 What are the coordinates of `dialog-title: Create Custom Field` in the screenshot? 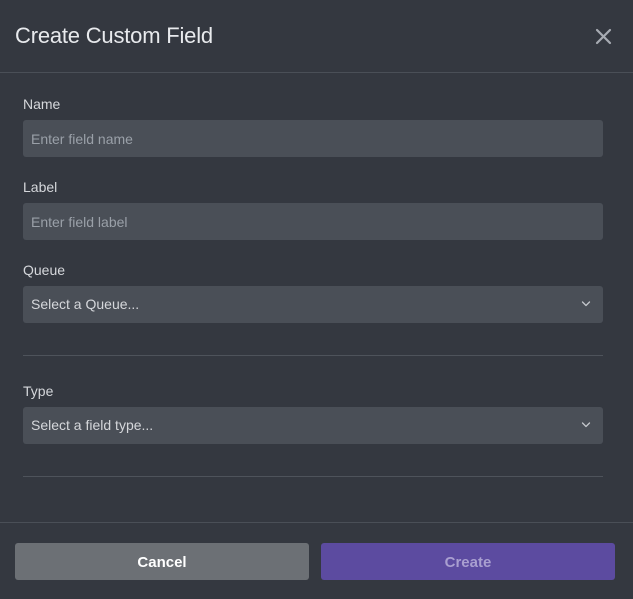 It's located at (114, 35).